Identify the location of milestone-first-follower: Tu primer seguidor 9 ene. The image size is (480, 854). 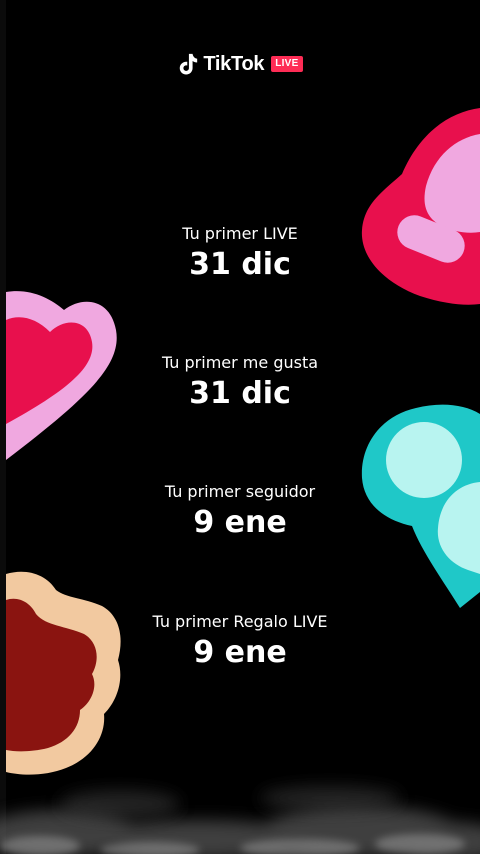
(240, 512).